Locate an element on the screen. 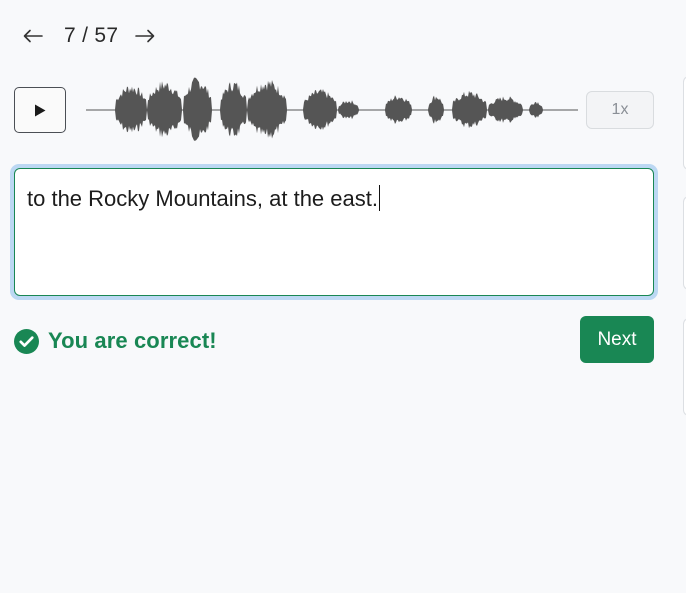 The height and width of the screenshot is (593, 686). text-caret is located at coordinates (379, 198).